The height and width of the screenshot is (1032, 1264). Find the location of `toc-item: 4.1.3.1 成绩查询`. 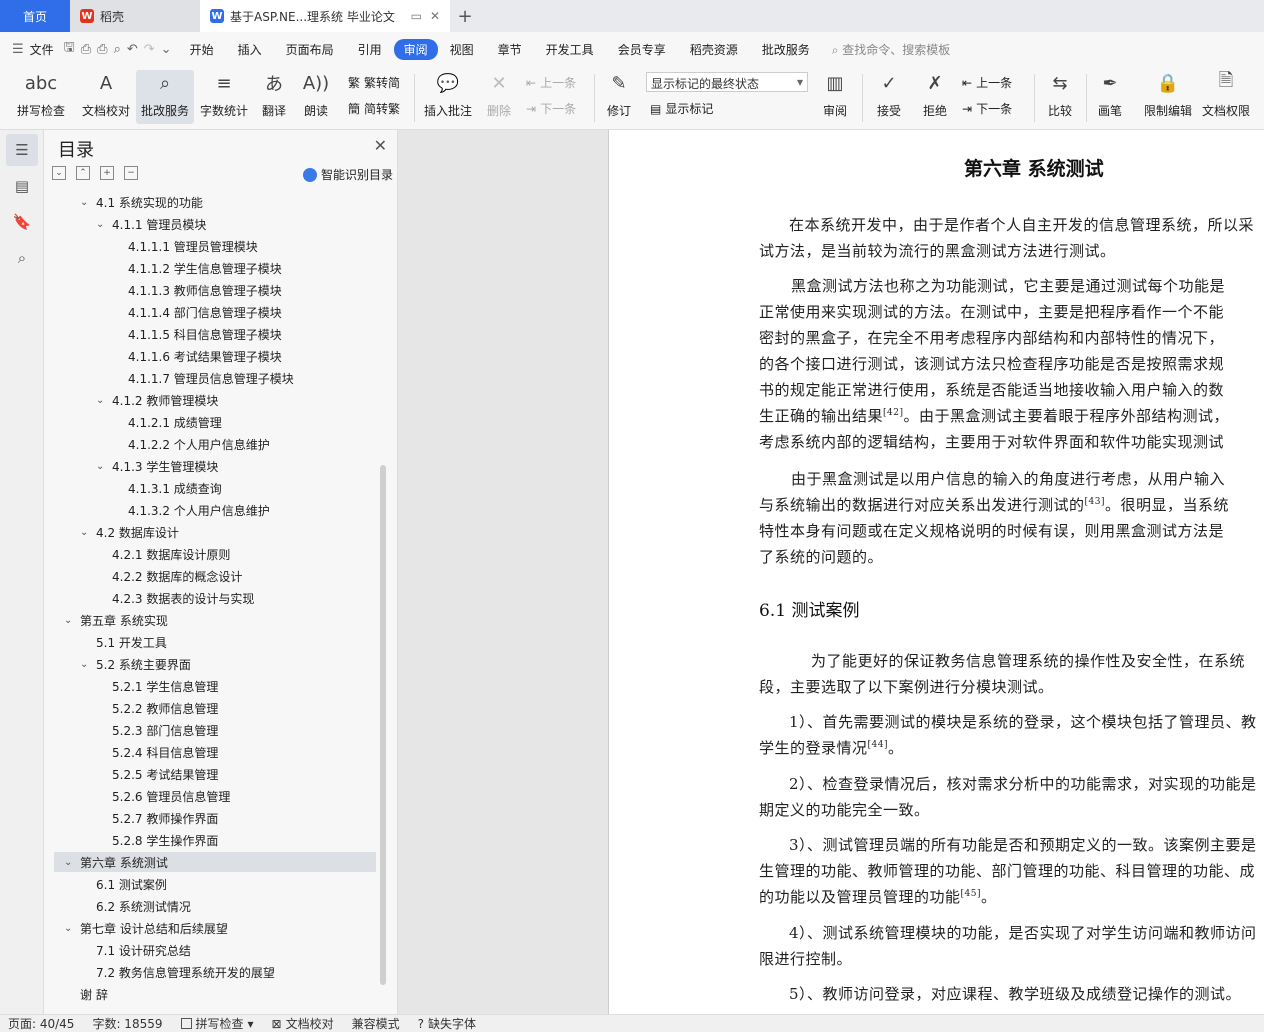

toc-item: 4.1.3.1 成绩查询 is located at coordinates (215, 488).